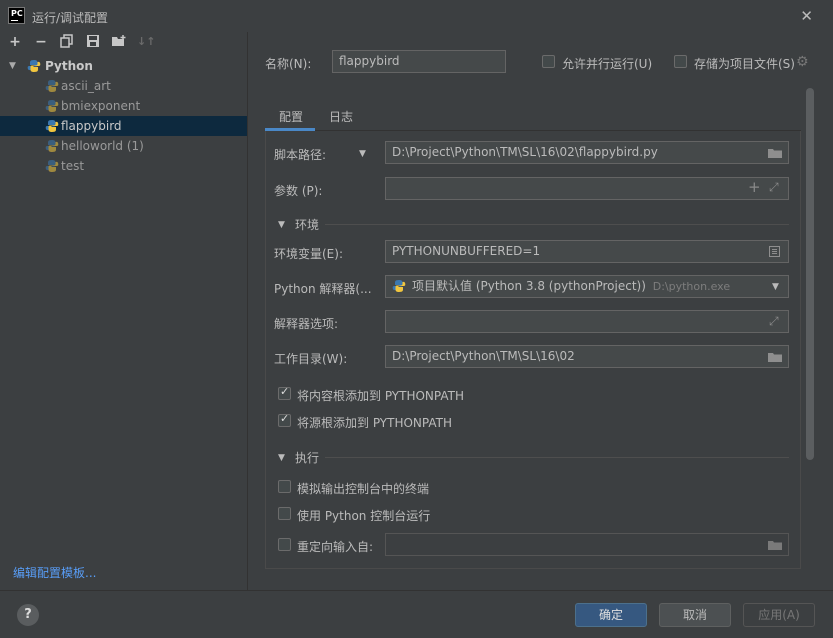  What do you see at coordinates (67, 42) in the screenshot?
I see `copy-icon` at bounding box center [67, 42].